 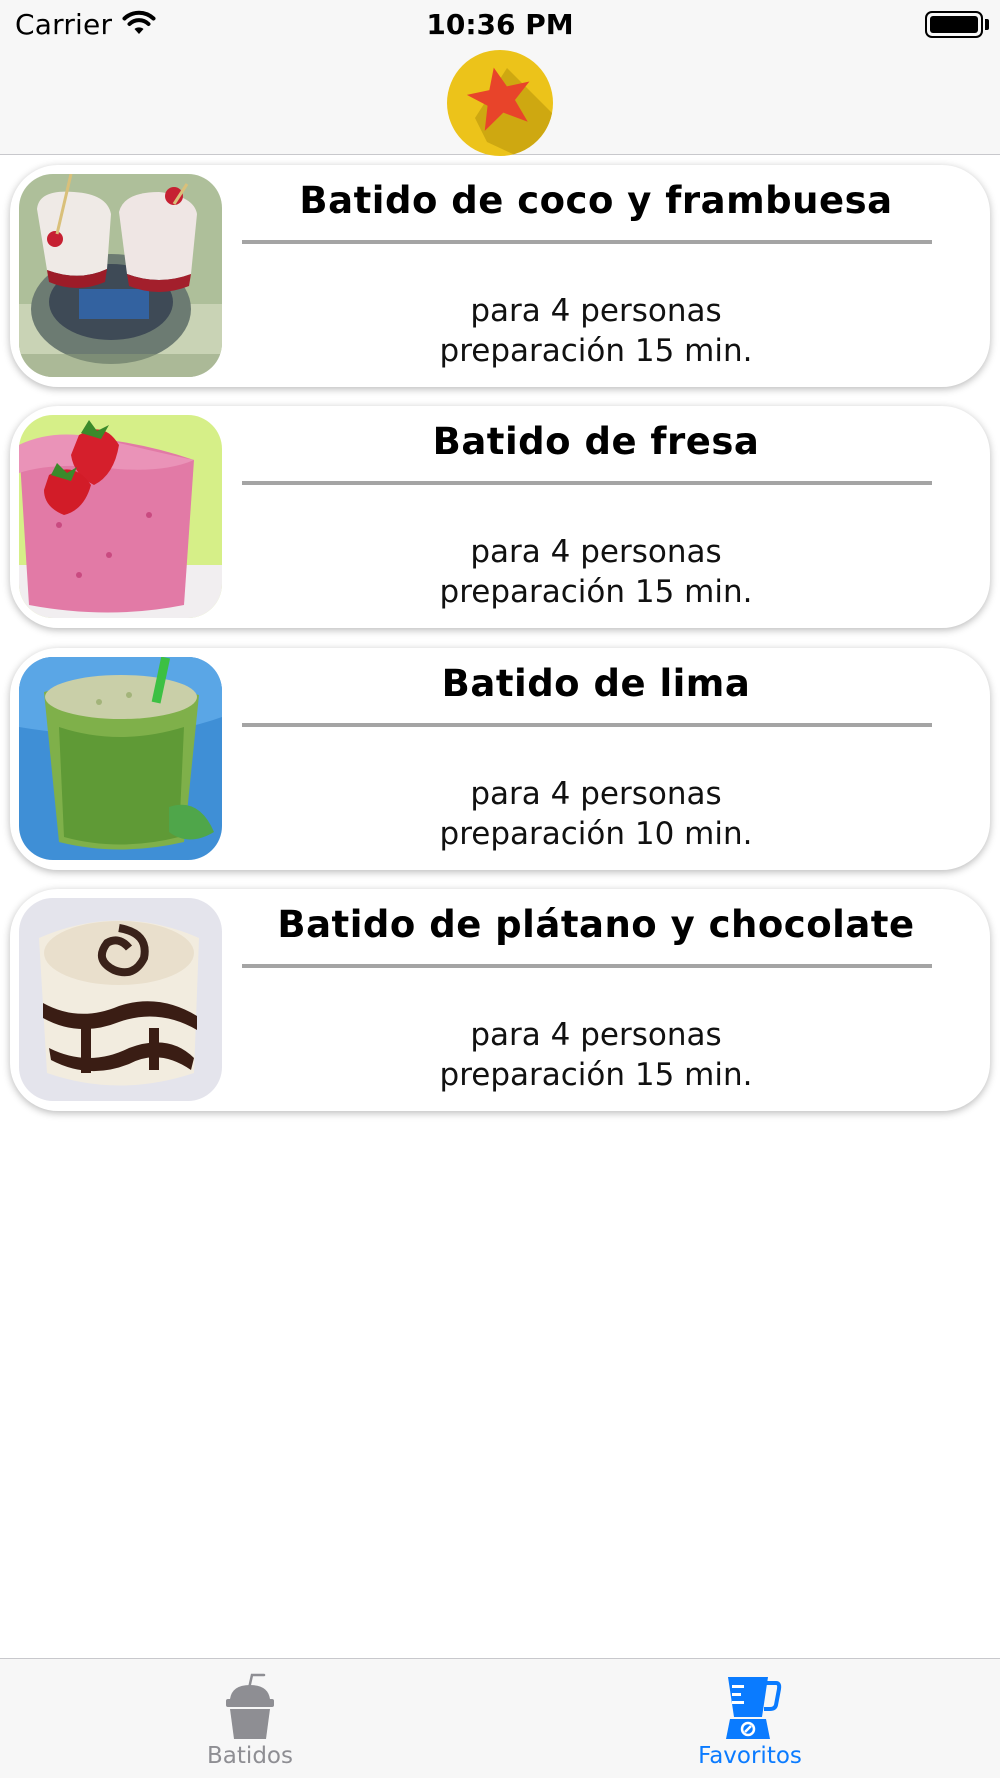 What do you see at coordinates (754, 1708) in the screenshot?
I see `blender-icon` at bounding box center [754, 1708].